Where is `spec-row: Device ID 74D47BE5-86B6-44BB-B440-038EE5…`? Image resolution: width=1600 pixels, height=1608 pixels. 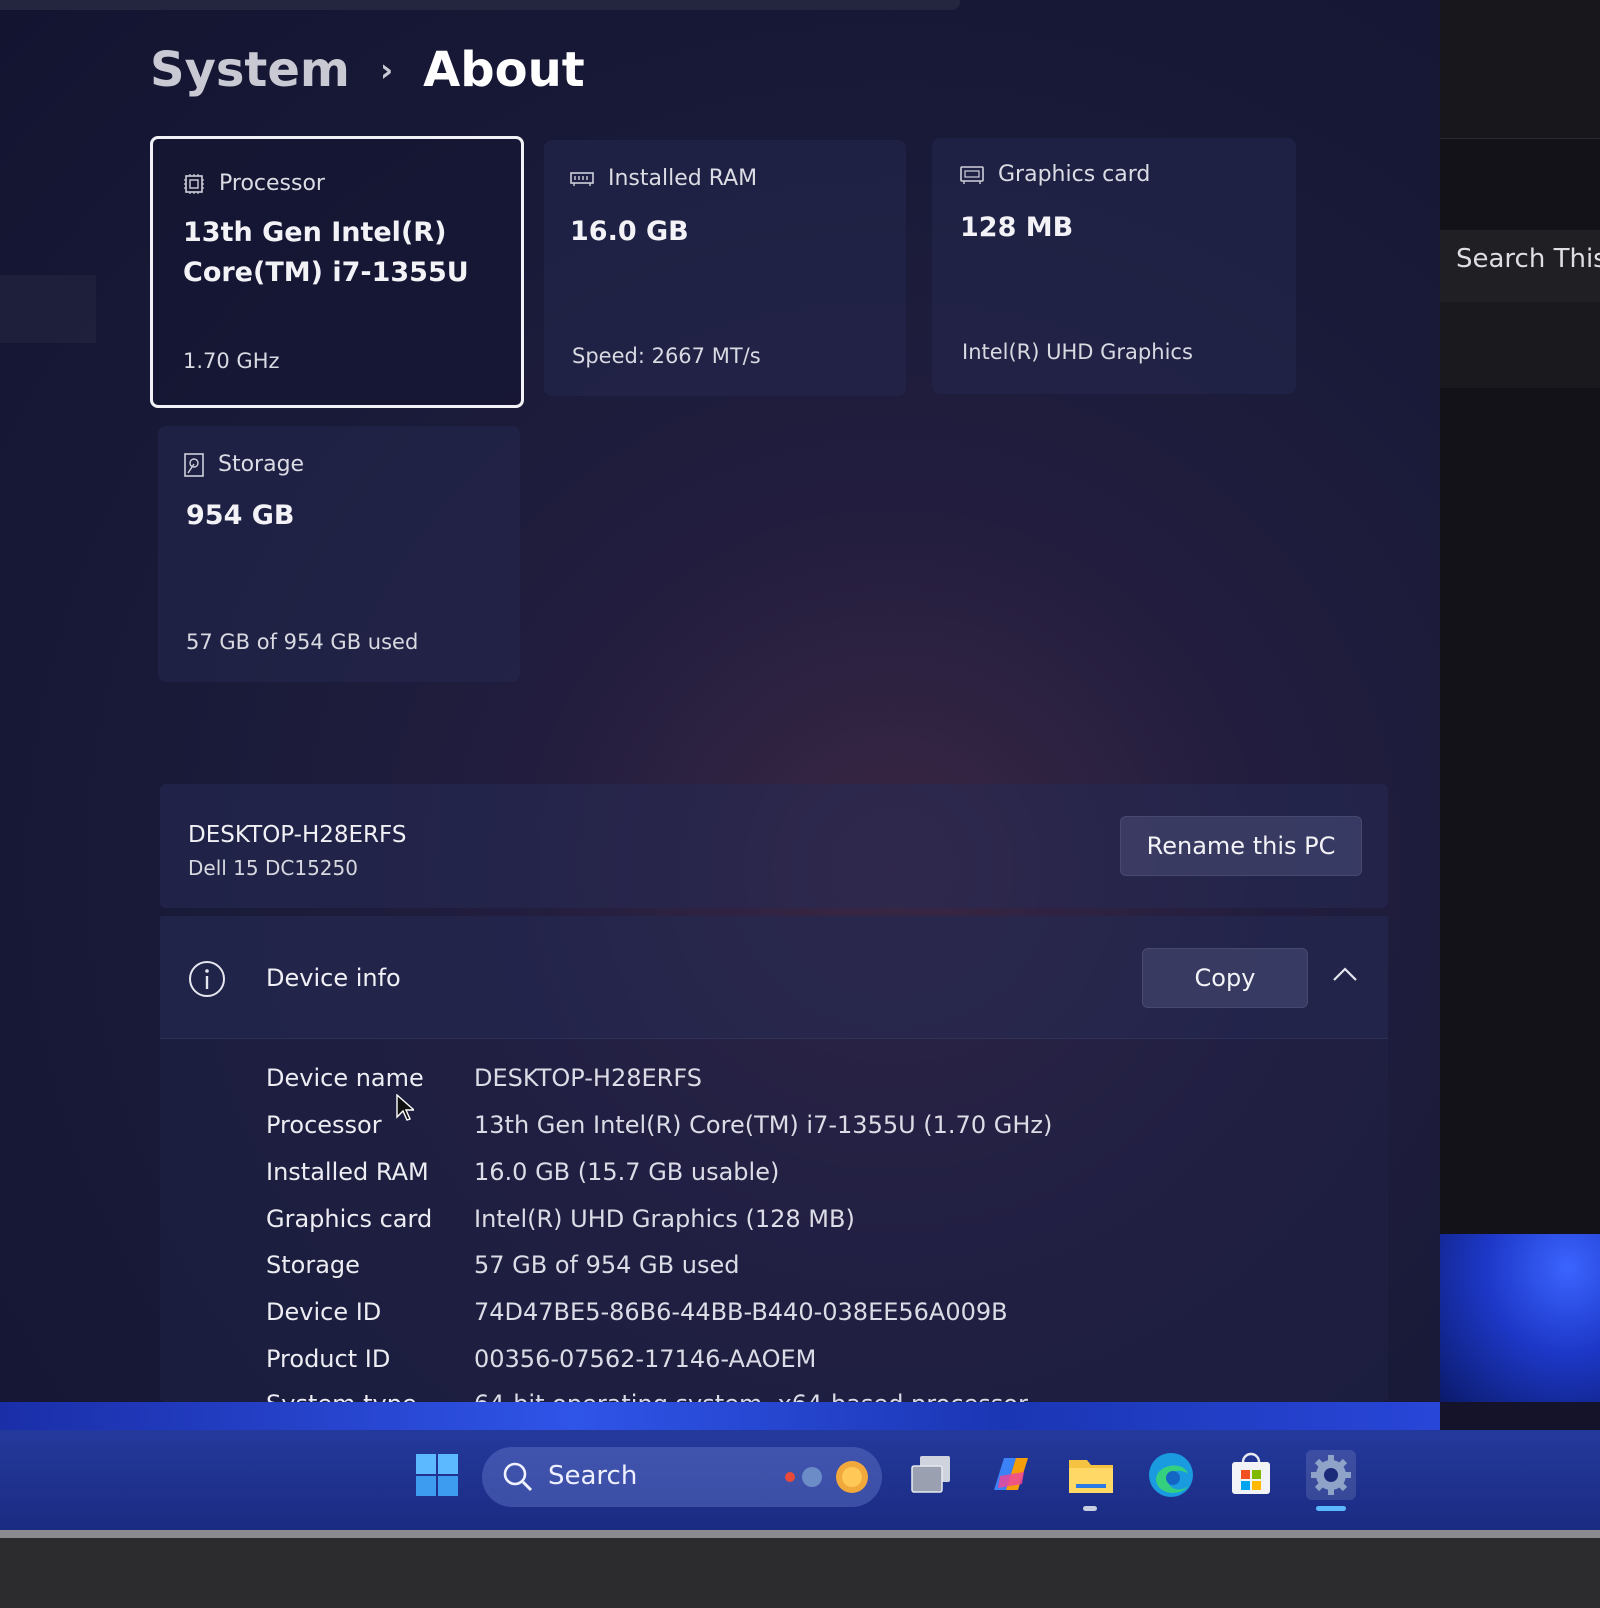 spec-row: Device ID 74D47BE5-86B6-44BB-B440-038EE5… is located at coordinates (766, 1314).